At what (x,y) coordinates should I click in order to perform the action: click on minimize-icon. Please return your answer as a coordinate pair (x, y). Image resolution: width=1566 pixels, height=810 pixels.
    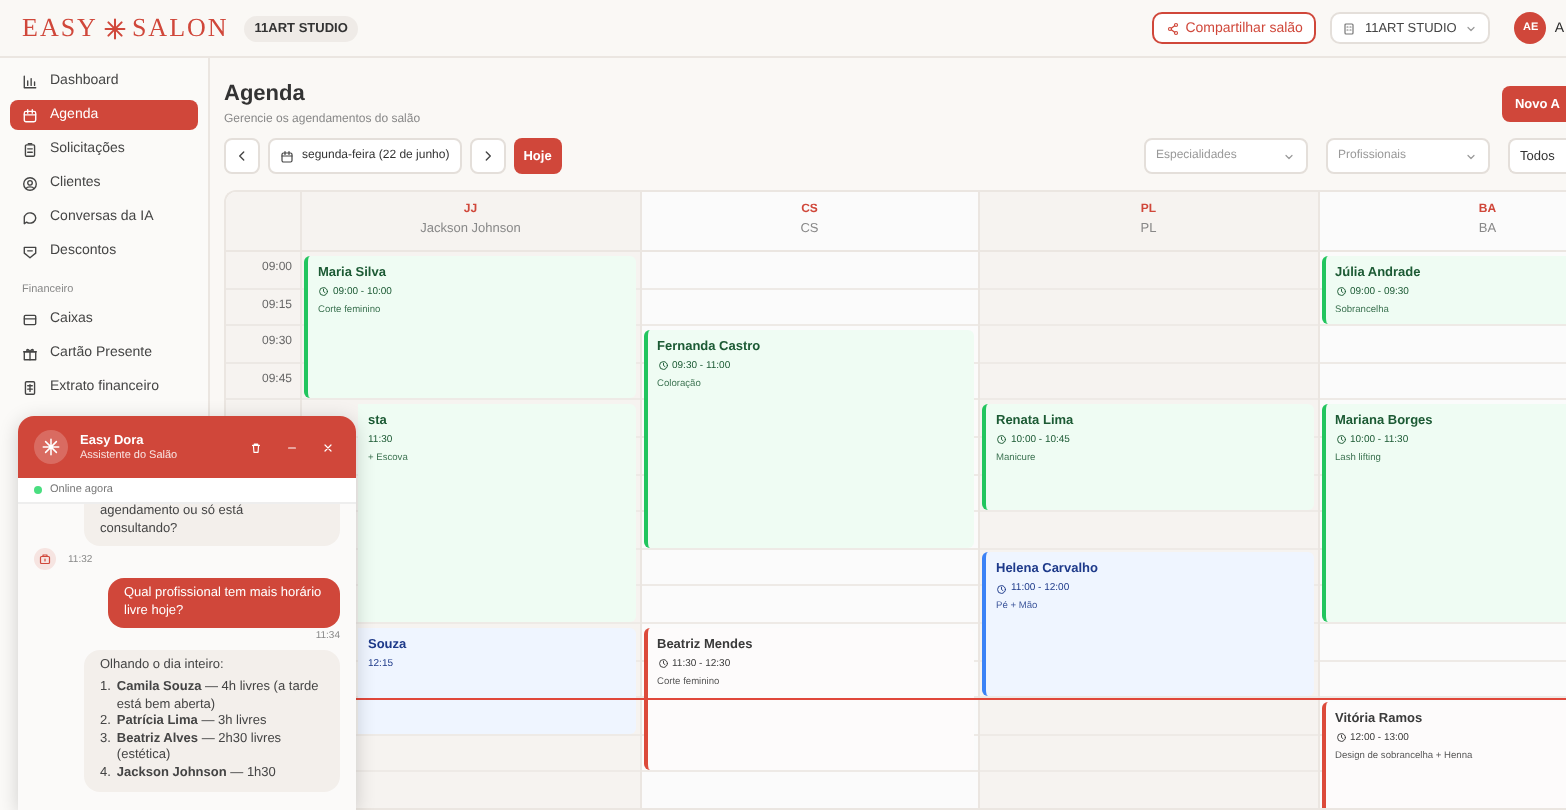
    Looking at the image, I should click on (292, 447).